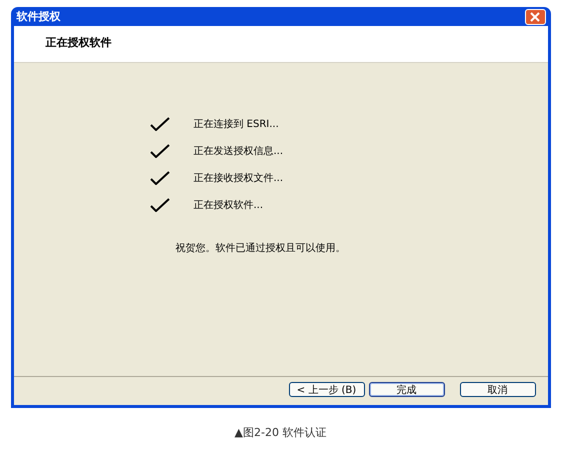 The width and height of the screenshot is (561, 457). Describe the element at coordinates (498, 389) in the screenshot. I see `dialog-button: 取消` at that location.